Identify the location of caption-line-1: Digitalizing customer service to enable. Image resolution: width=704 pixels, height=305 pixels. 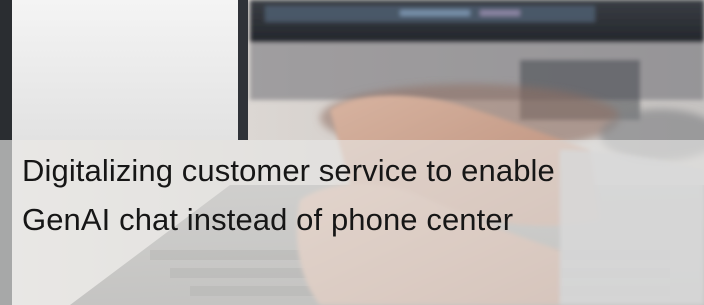
(288, 170).